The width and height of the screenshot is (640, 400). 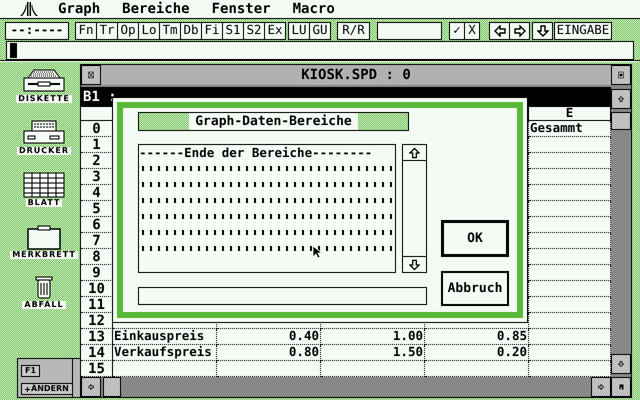 I want to click on size-button, so click(x=621, y=387).